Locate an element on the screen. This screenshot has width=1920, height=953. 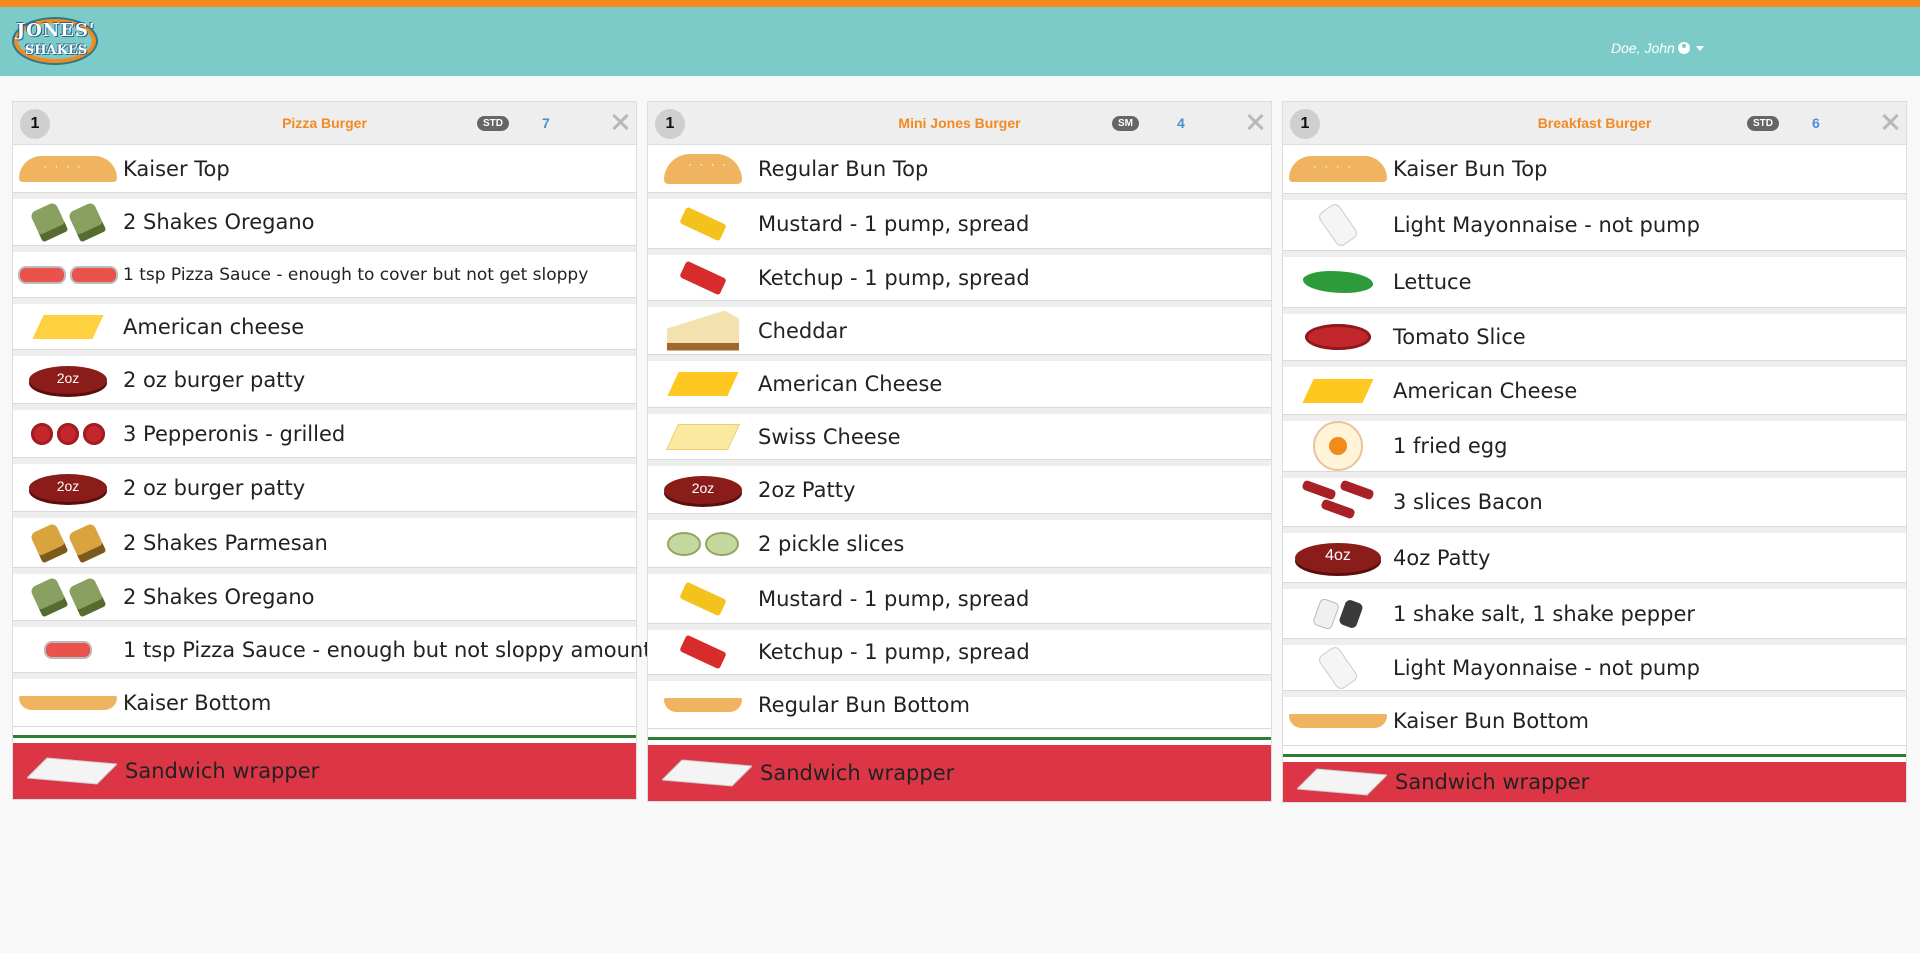
bacon-icon is located at coordinates (1338, 502).